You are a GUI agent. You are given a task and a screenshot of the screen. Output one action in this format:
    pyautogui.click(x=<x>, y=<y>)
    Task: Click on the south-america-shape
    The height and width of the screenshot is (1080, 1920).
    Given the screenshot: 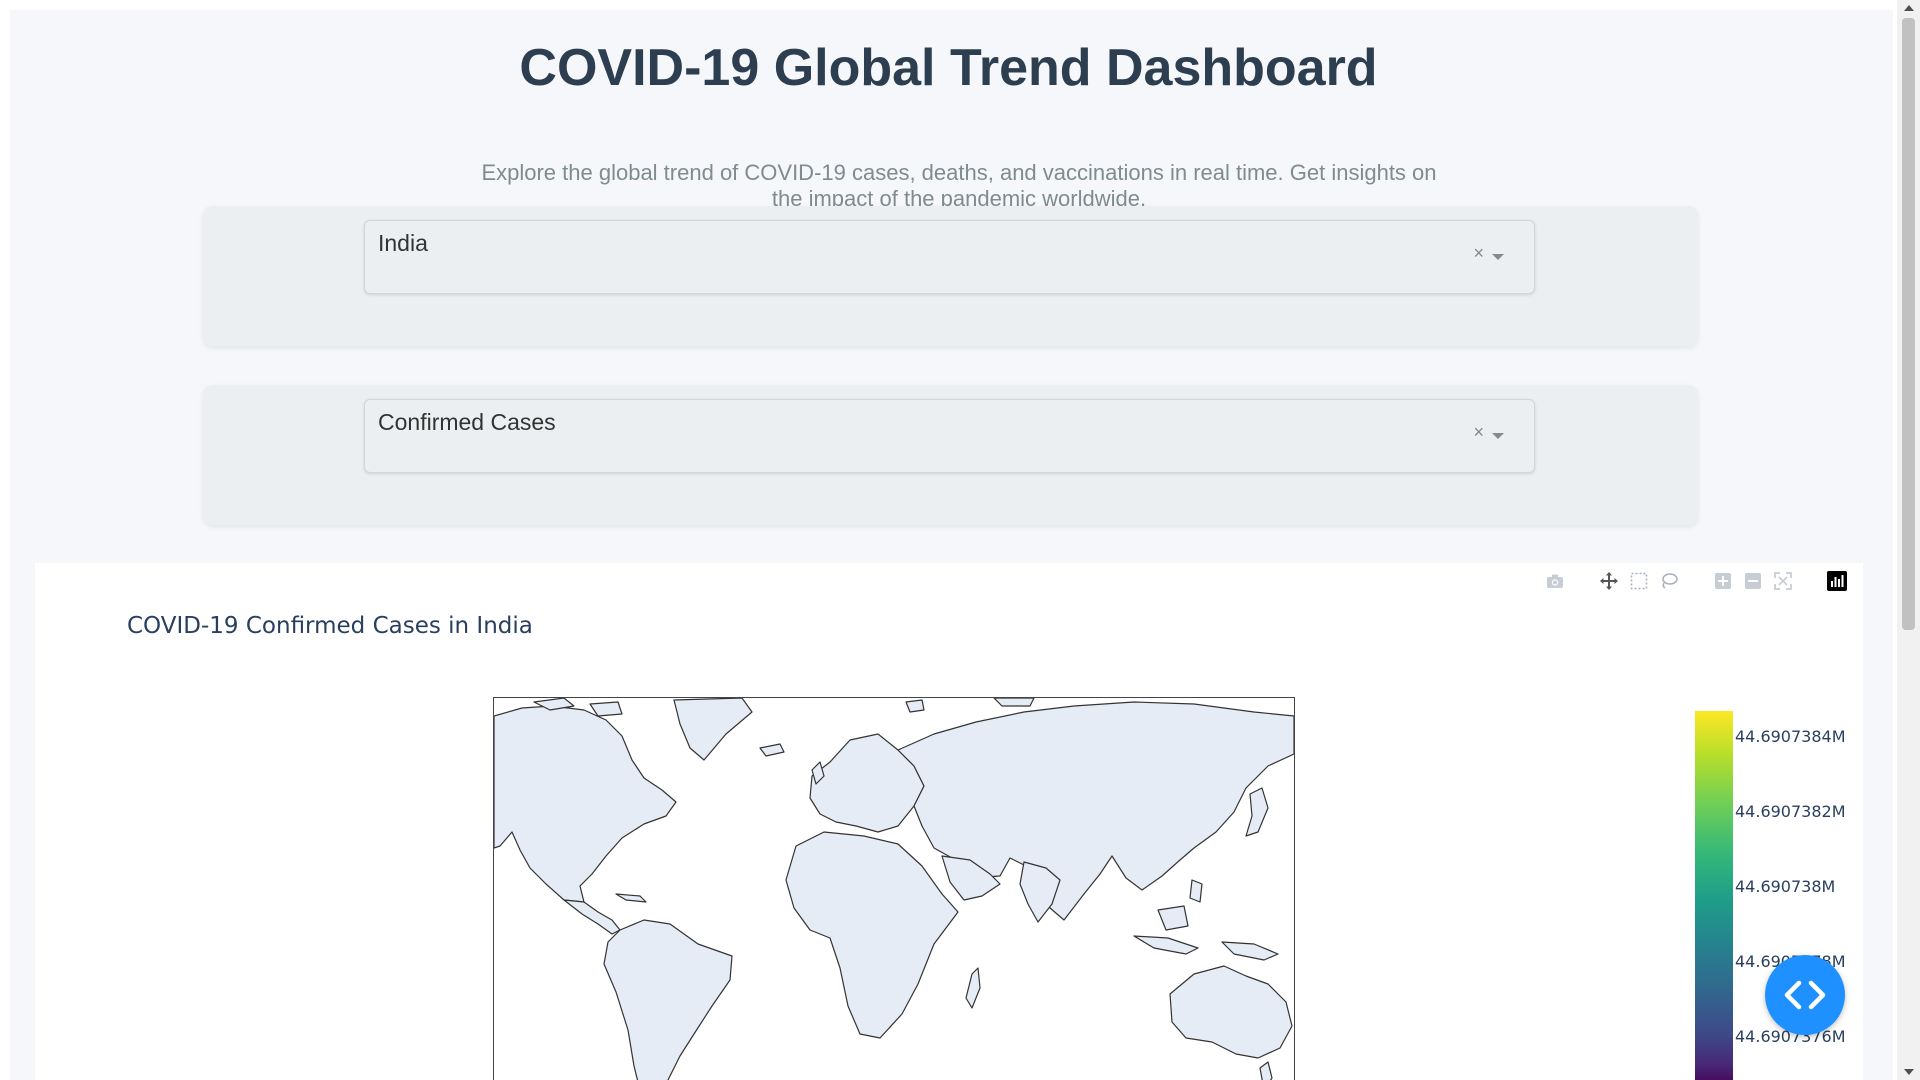 What is the action you would take?
    pyautogui.click(x=668, y=999)
    